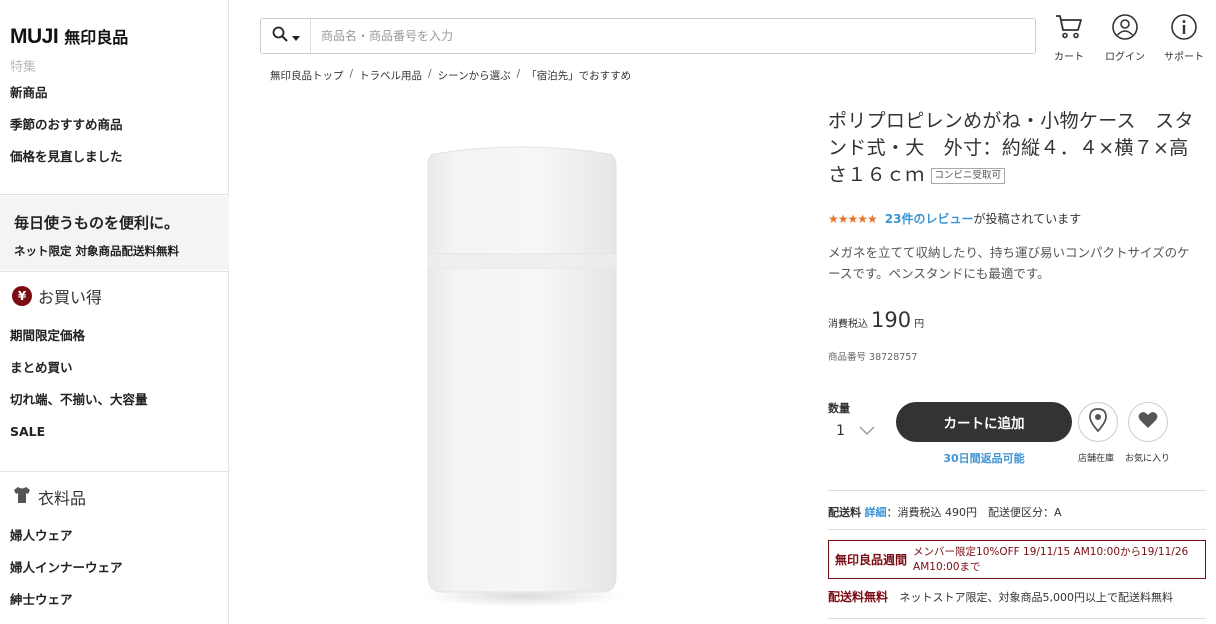 This screenshot has height=624, width=1216. Describe the element at coordinates (1125, 29) in the screenshot. I see `user-icon` at that location.